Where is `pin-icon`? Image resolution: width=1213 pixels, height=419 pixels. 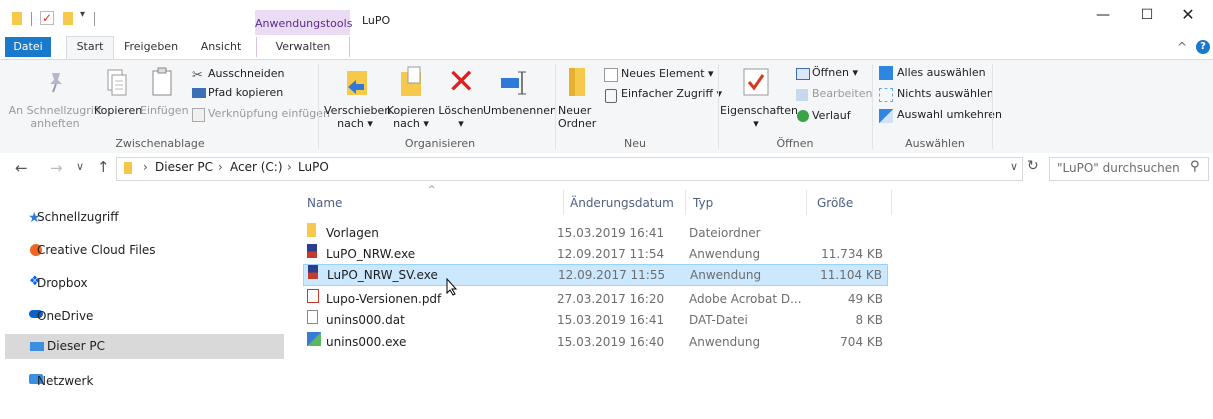
pin-icon is located at coordinates (56, 82).